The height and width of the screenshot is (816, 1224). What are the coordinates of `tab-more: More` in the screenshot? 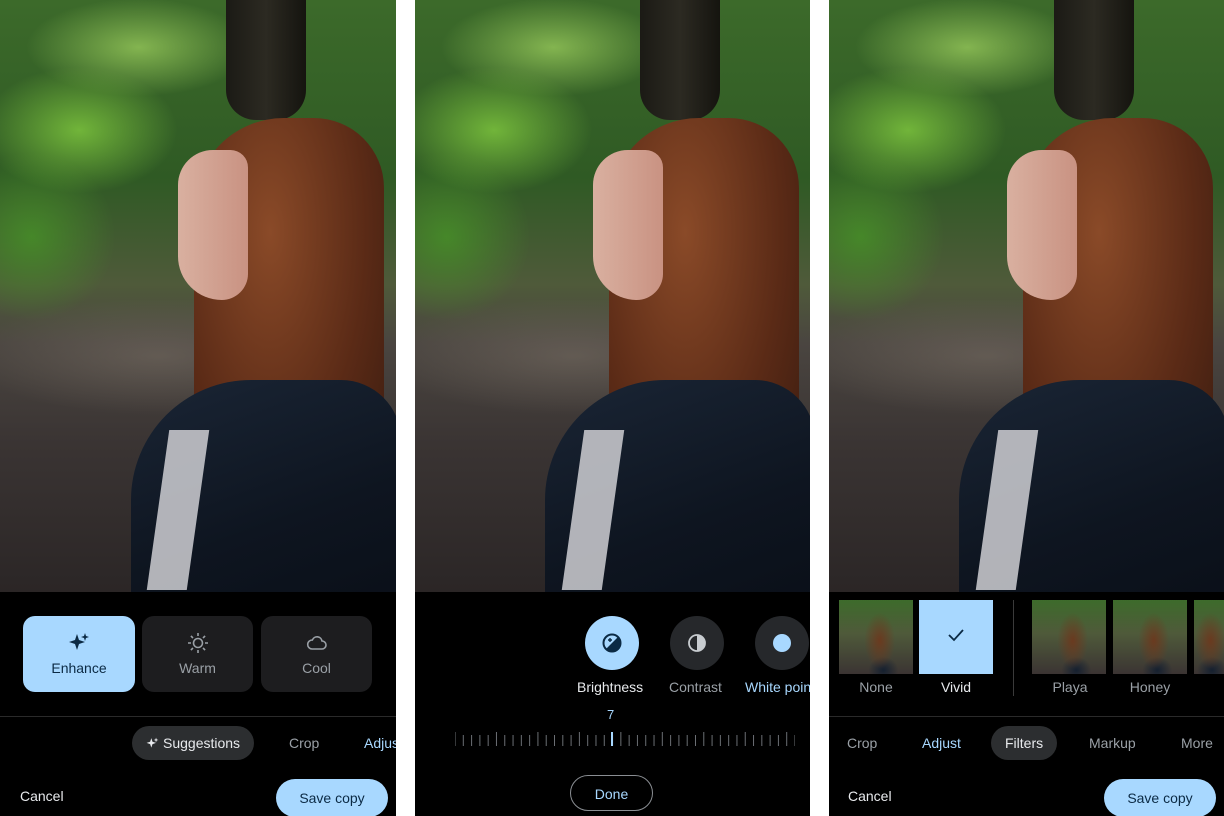 It's located at (1195, 743).